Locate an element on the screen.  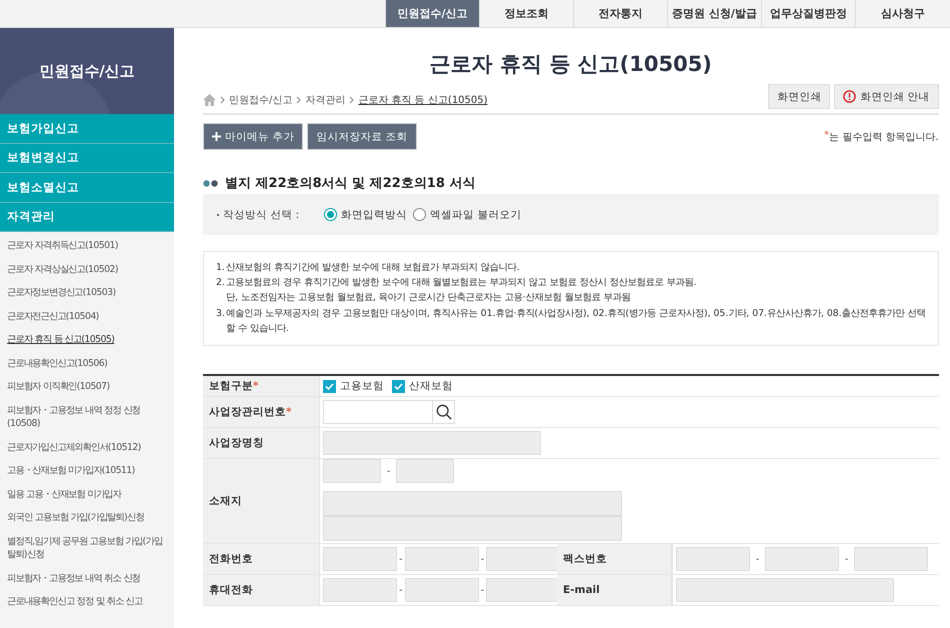
checkbox-label: 산재보험 is located at coordinates (431, 386).